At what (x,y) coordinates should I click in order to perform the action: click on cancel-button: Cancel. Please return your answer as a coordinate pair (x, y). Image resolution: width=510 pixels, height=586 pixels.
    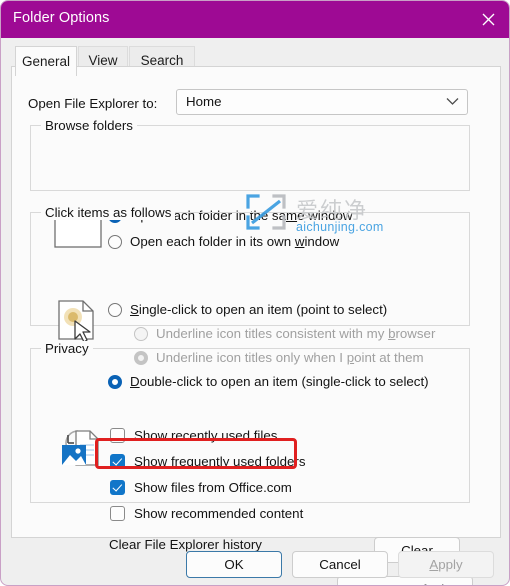
    Looking at the image, I should click on (340, 564).